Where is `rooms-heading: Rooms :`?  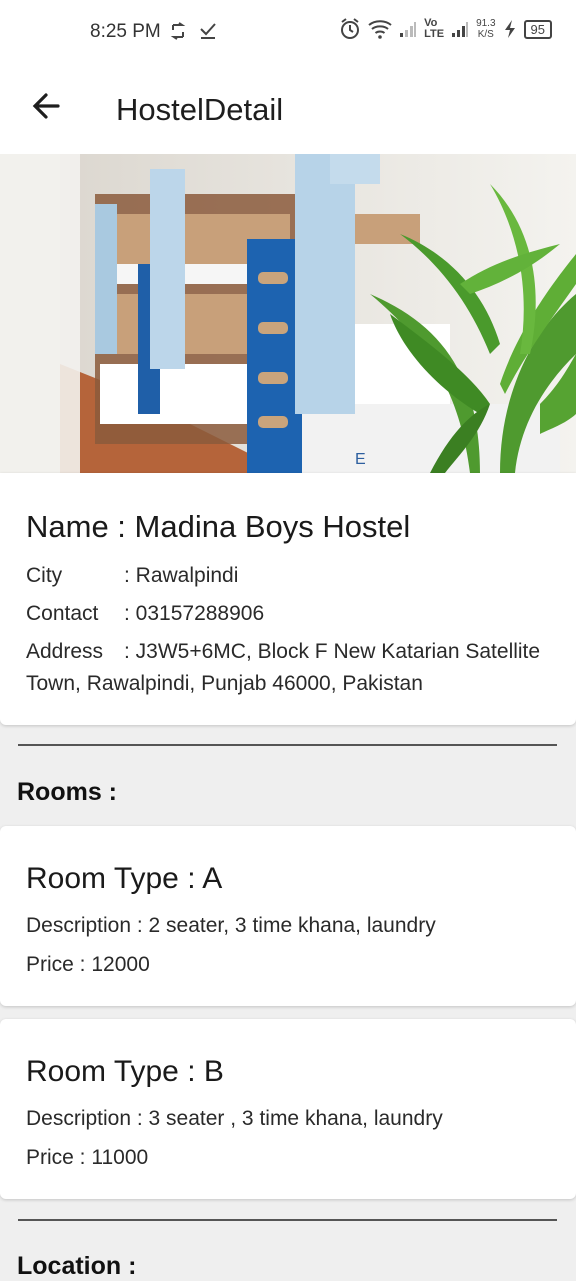
rooms-heading: Rooms : is located at coordinates (67, 792).